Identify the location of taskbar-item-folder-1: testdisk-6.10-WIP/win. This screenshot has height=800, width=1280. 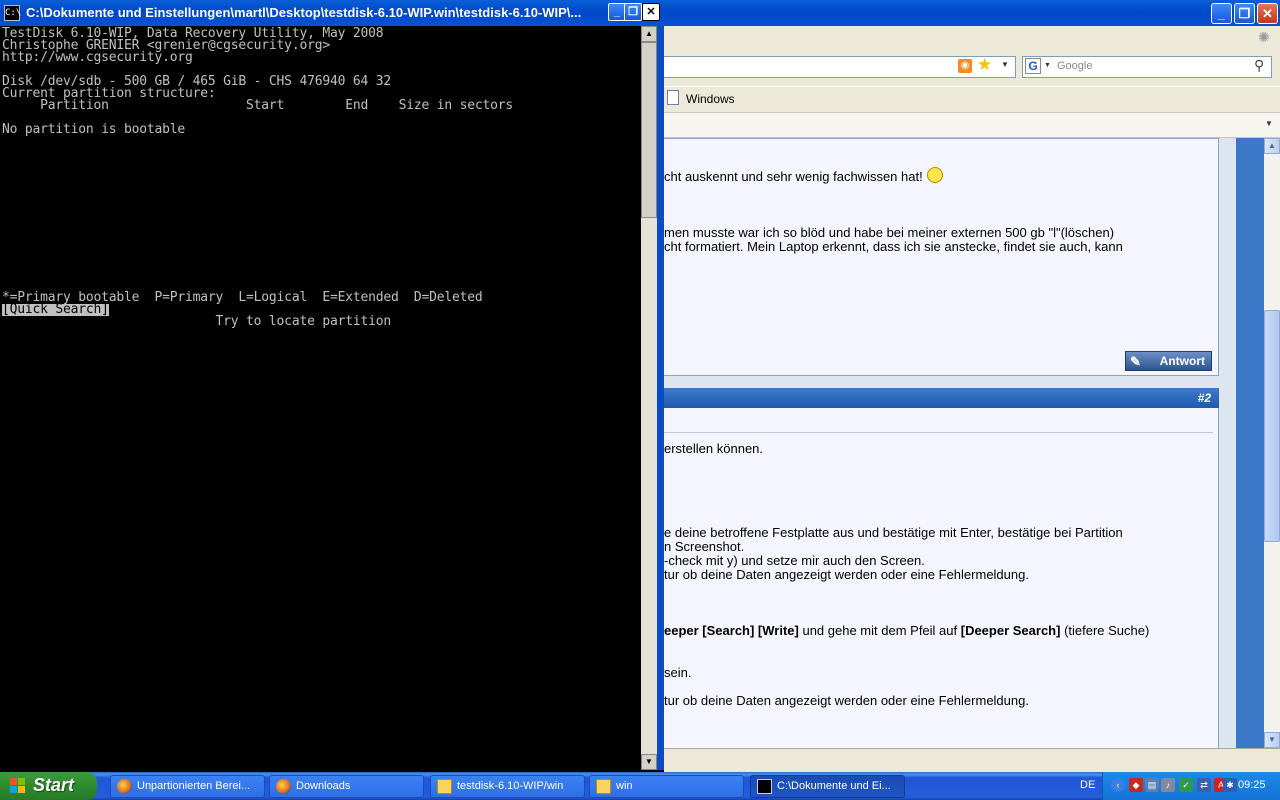
(507, 786).